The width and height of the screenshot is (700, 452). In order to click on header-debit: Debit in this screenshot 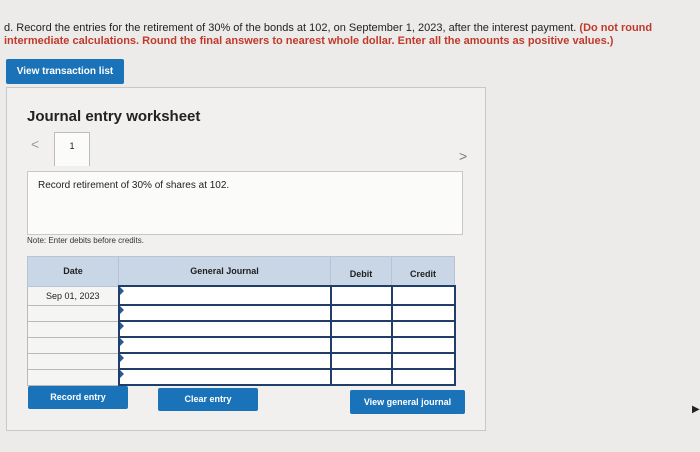, I will do `click(361, 271)`.